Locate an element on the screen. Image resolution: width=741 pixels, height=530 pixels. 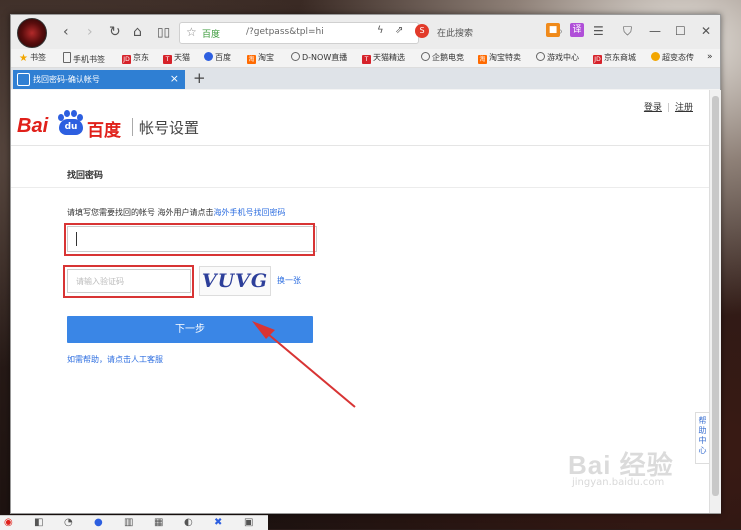
register-link: 注册 is located at coordinates (684, 108).